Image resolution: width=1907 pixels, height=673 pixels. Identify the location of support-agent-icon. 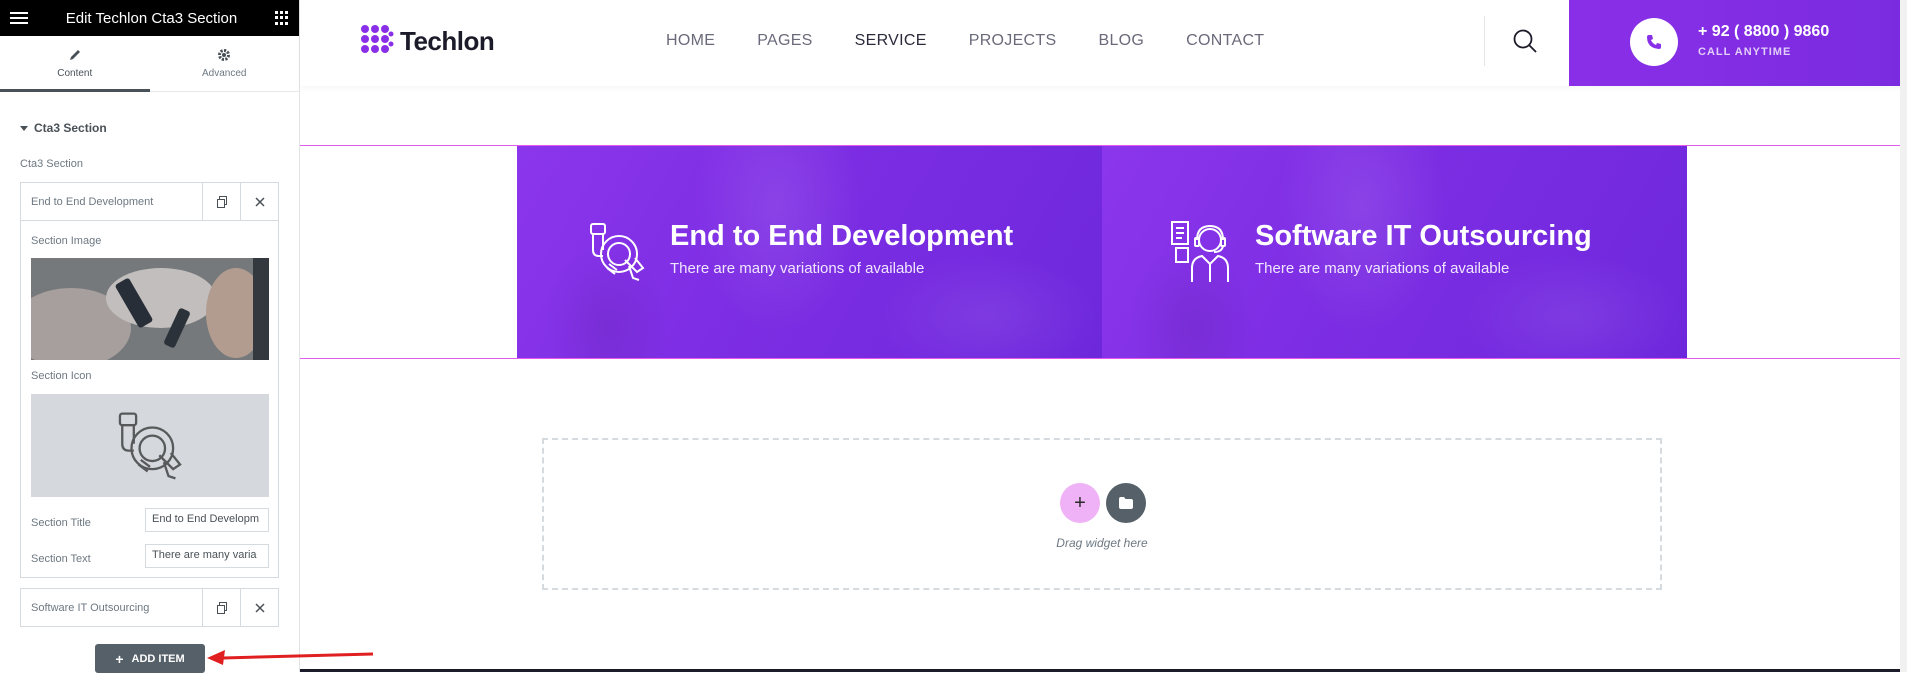
(1200, 251).